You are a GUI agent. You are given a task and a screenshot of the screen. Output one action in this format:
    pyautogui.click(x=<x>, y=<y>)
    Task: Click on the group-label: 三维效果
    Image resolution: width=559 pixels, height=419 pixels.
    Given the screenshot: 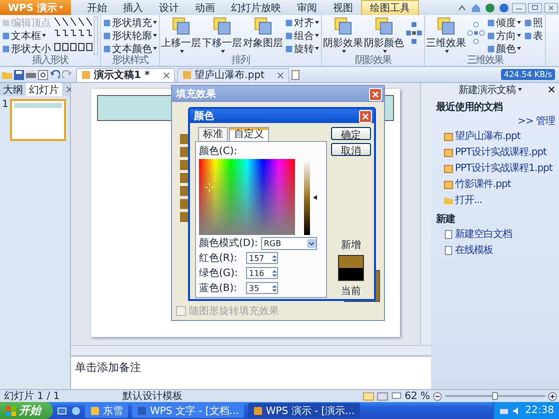 What is the action you would take?
    pyautogui.click(x=485, y=60)
    